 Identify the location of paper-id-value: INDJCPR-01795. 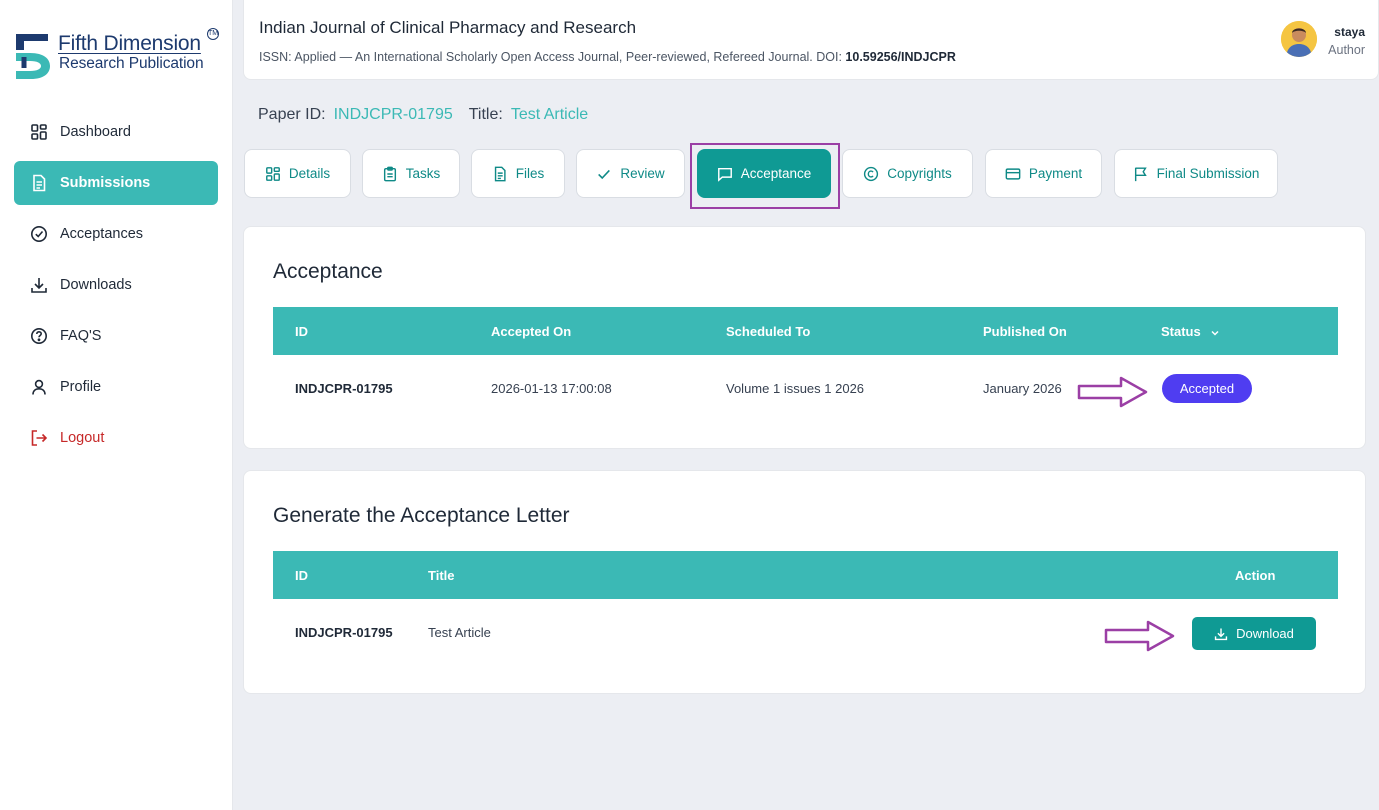
(393, 114).